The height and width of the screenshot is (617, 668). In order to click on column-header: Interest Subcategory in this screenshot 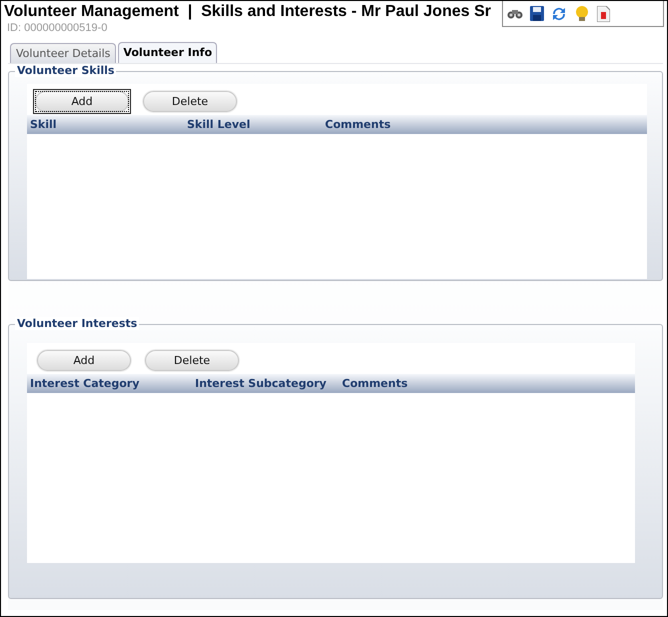, I will do `click(268, 383)`.